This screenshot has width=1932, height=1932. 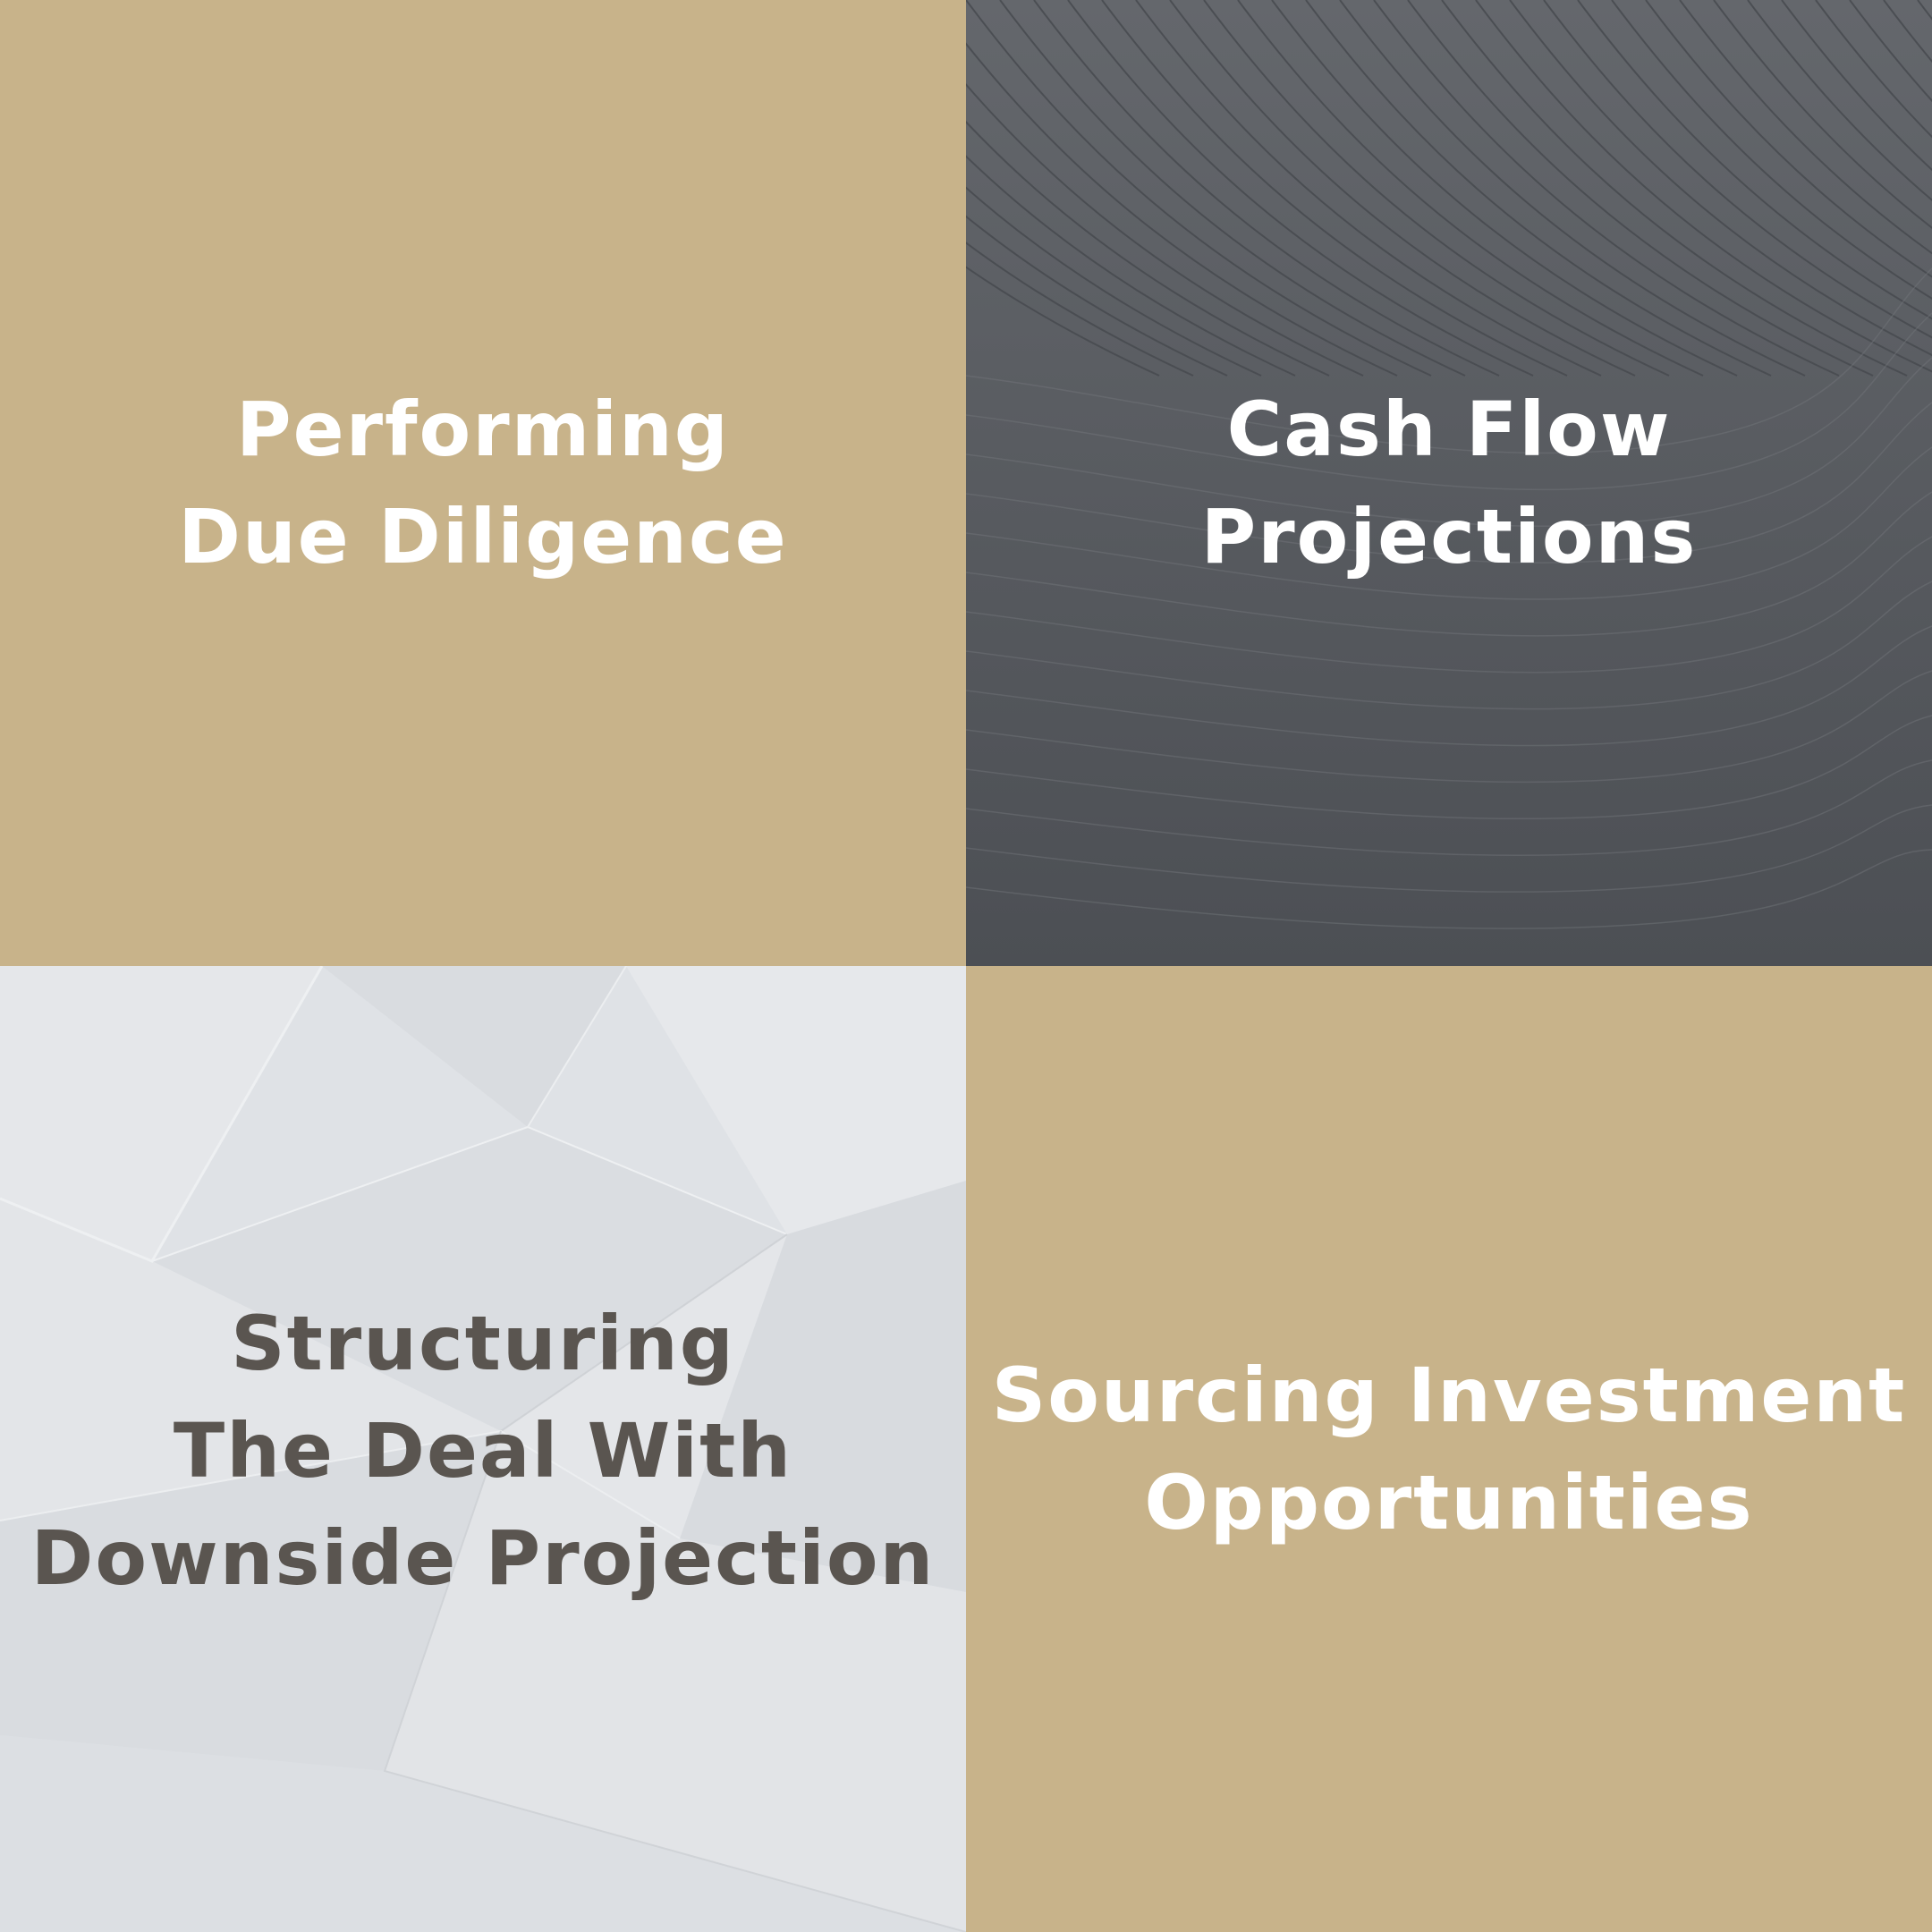 What do you see at coordinates (483, 536) in the screenshot?
I see `tile-title-line: Due Diligence` at bounding box center [483, 536].